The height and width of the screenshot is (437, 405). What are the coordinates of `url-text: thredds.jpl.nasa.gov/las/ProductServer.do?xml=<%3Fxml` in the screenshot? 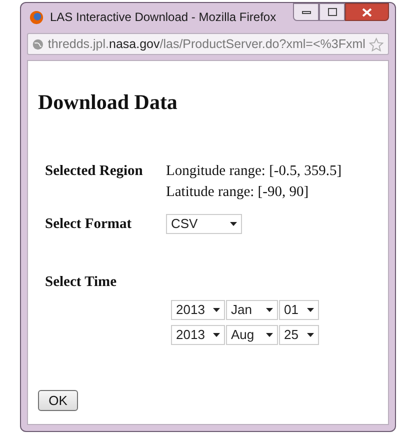 It's located at (207, 44).